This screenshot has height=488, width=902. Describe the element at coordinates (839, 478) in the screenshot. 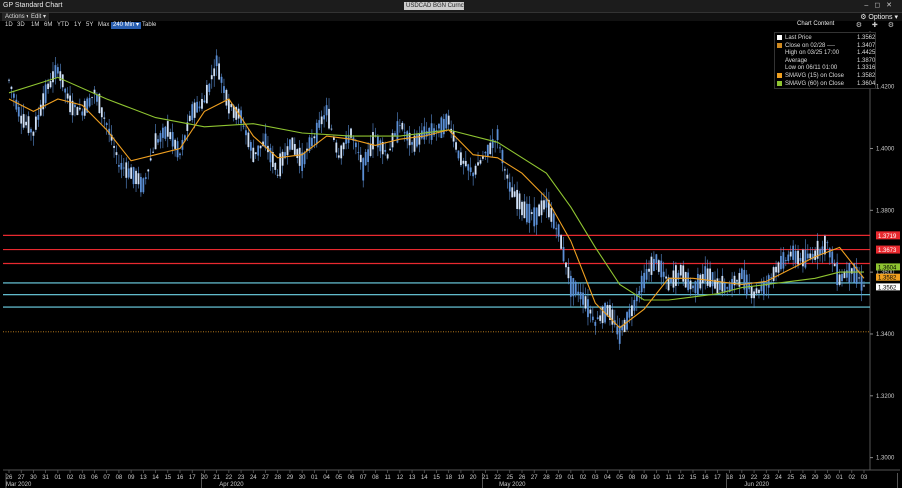

I see `x-tick-label: 01` at that location.